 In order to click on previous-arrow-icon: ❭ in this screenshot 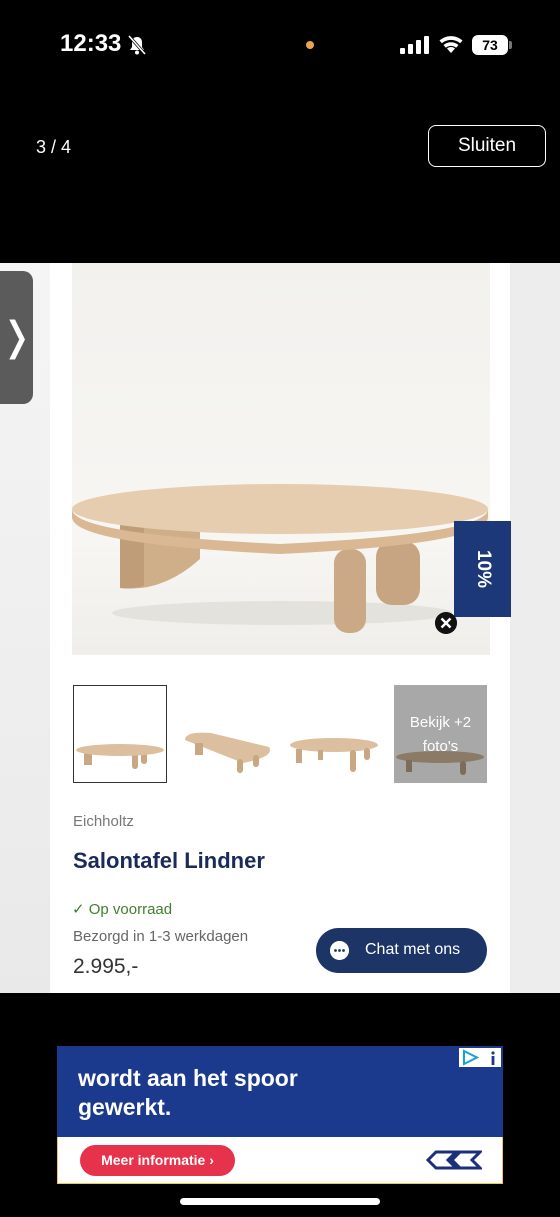, I will do `click(17, 337)`.